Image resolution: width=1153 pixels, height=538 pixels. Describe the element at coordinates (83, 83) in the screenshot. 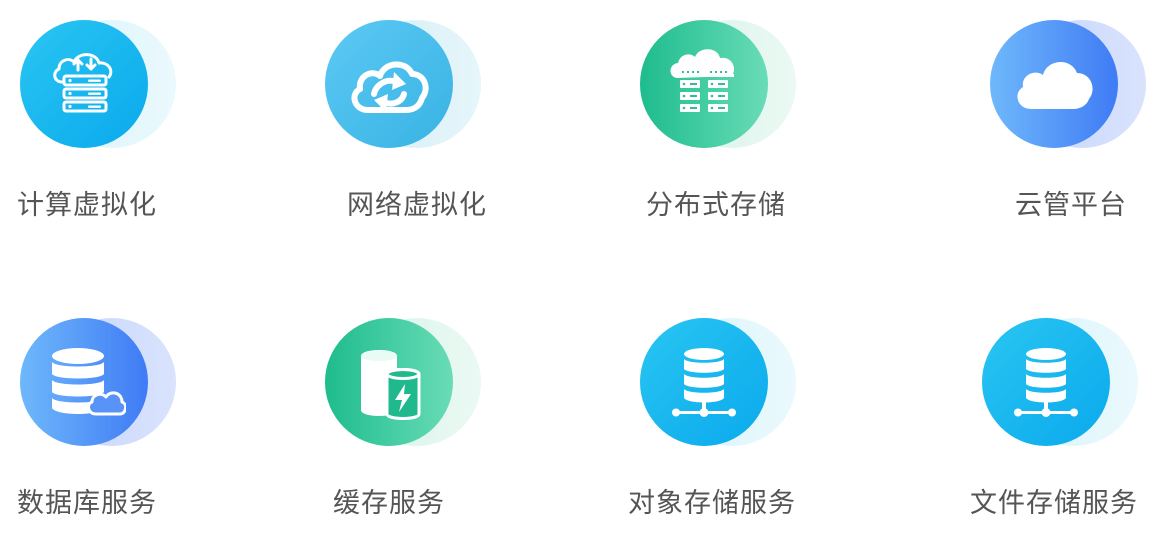

I see `server-cloud-icon` at that location.